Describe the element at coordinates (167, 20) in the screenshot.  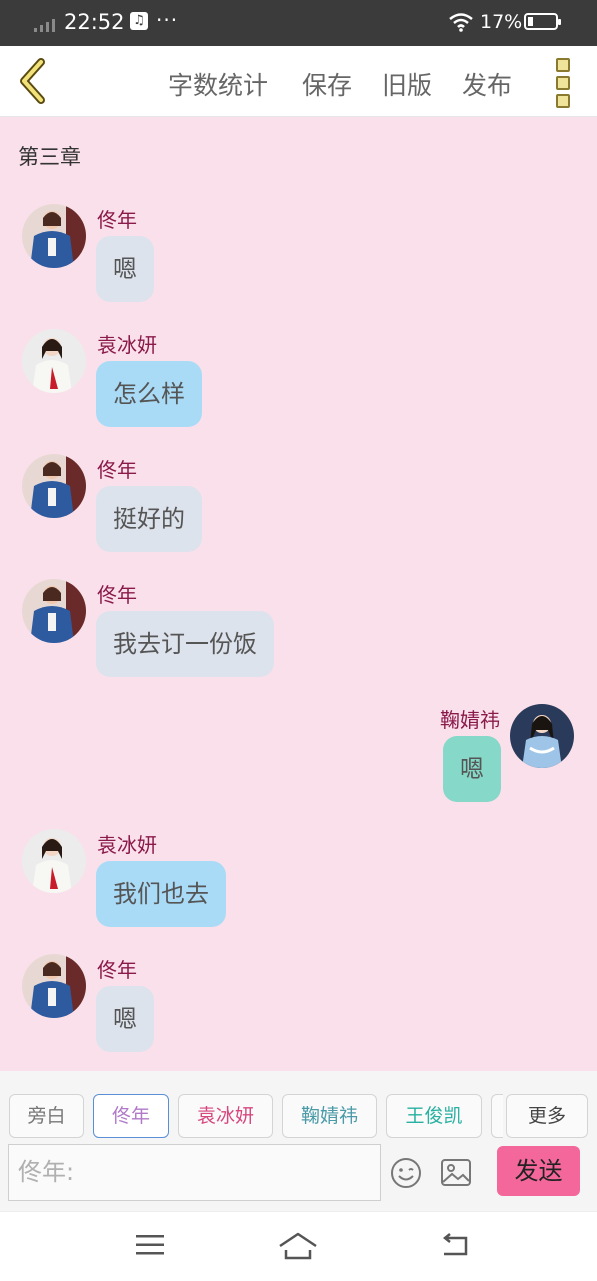
I see `status-more-indicator: ···` at that location.